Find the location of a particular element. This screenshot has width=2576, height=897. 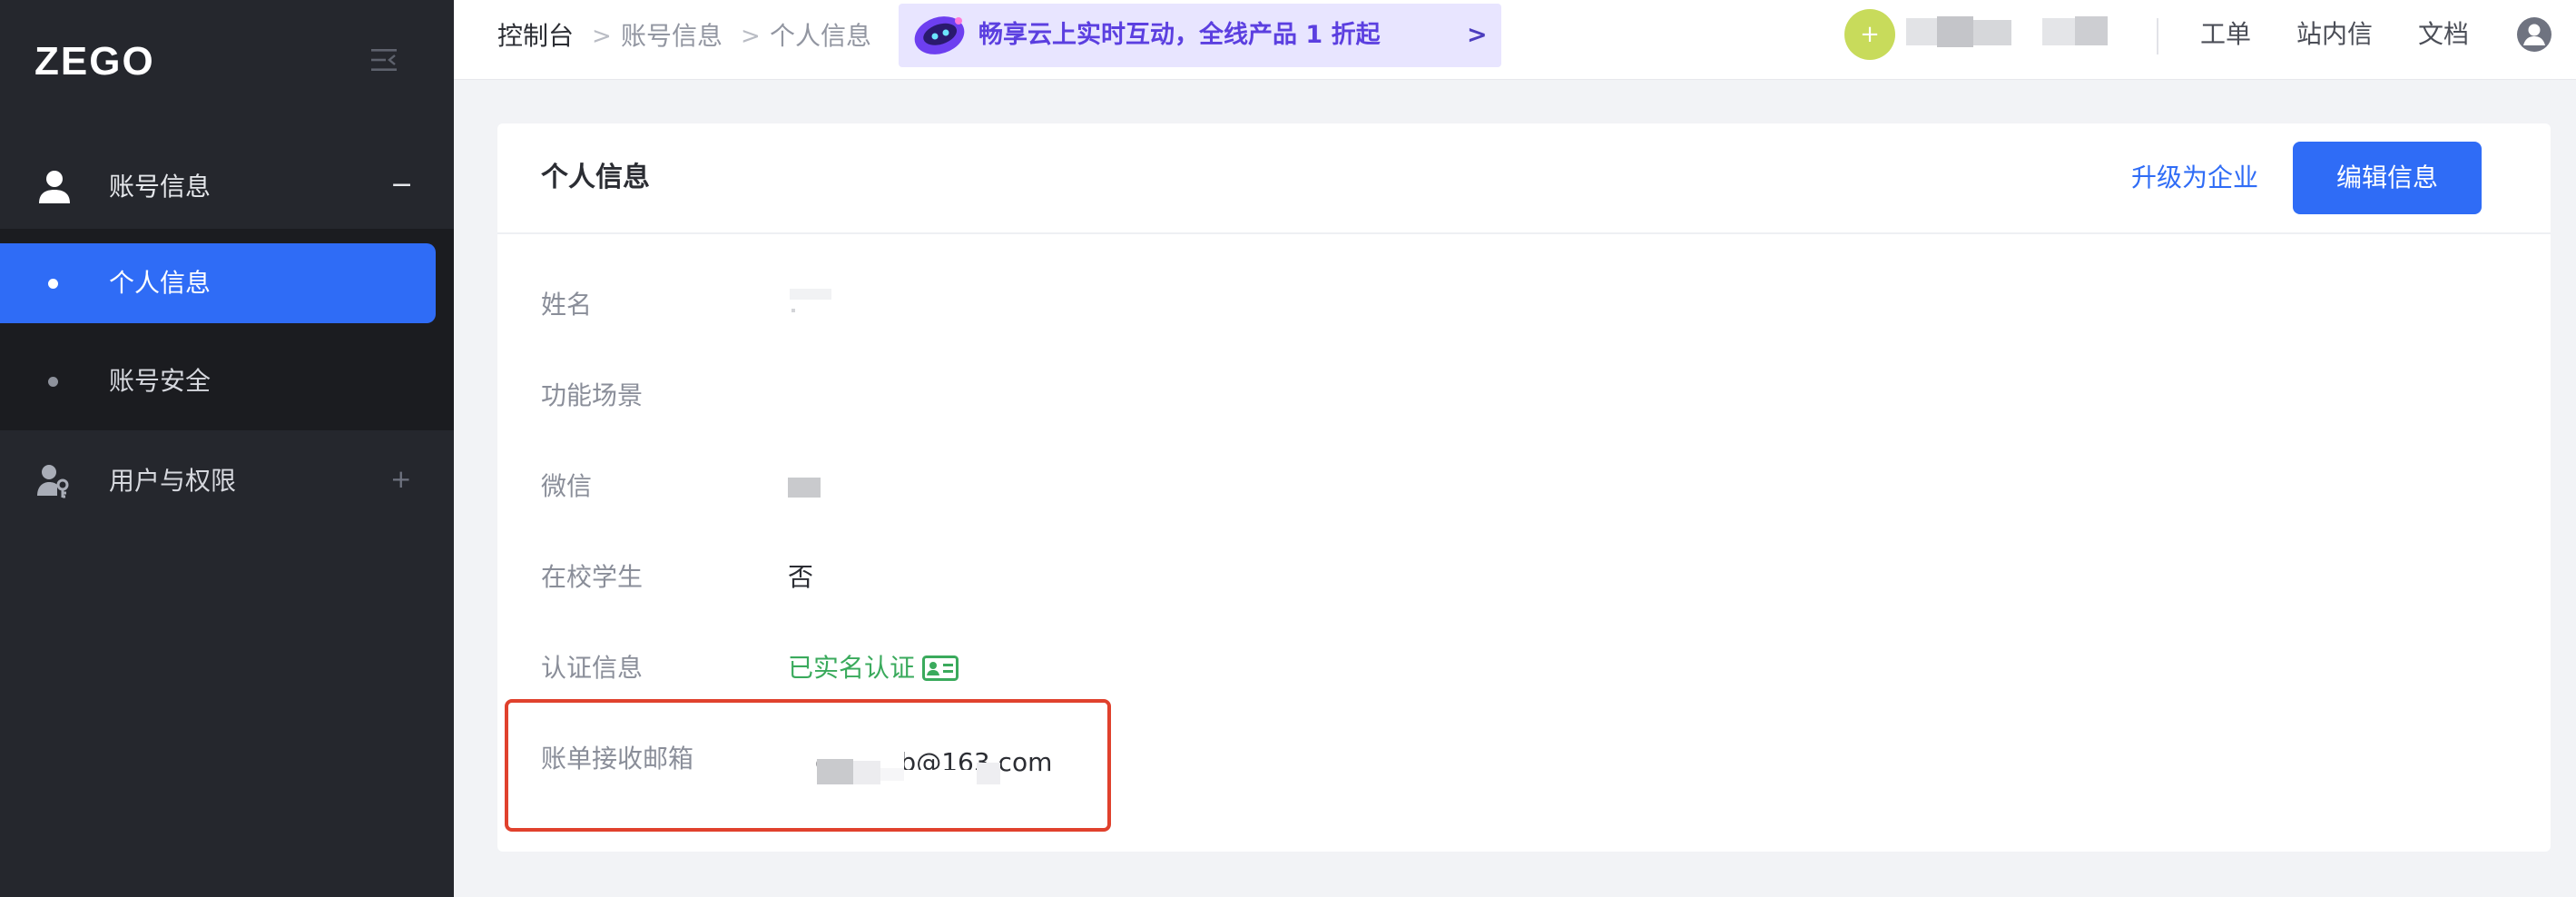

sidebar-group-users-permissions: 用户与权限 + is located at coordinates (227, 480).